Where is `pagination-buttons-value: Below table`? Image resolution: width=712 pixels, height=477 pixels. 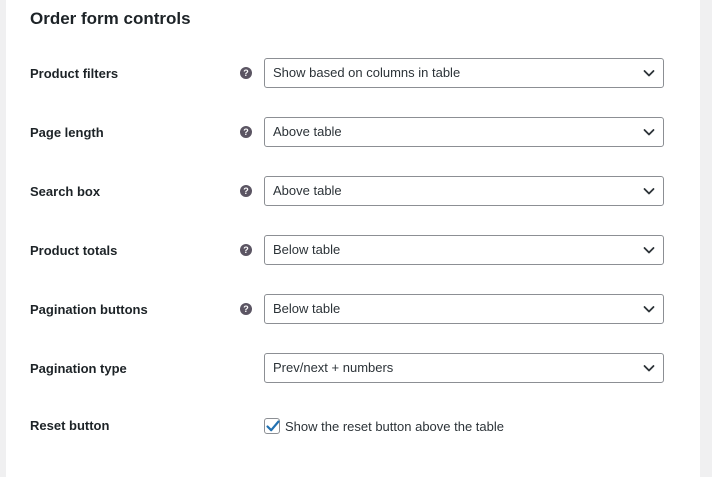 pagination-buttons-value: Below table is located at coordinates (307, 308).